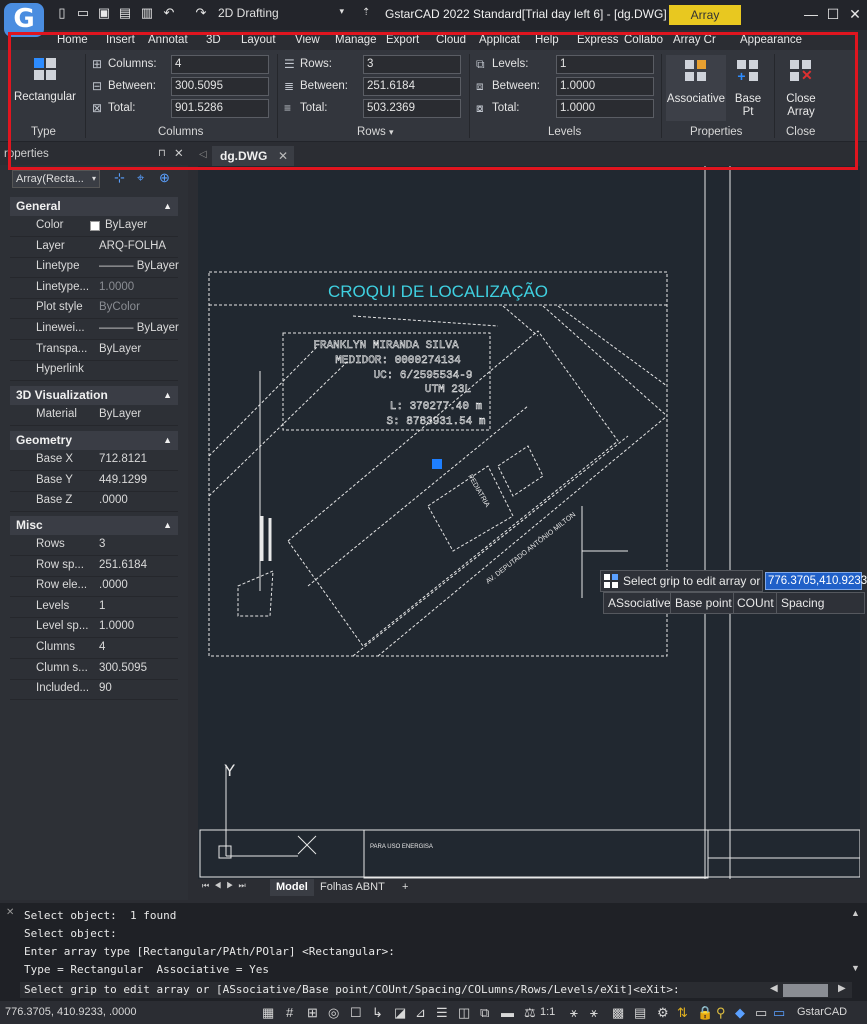 The height and width of the screenshot is (1024, 867). Describe the element at coordinates (507, 1012) in the screenshot. I see `selection-cycling-icon: ▬` at that location.